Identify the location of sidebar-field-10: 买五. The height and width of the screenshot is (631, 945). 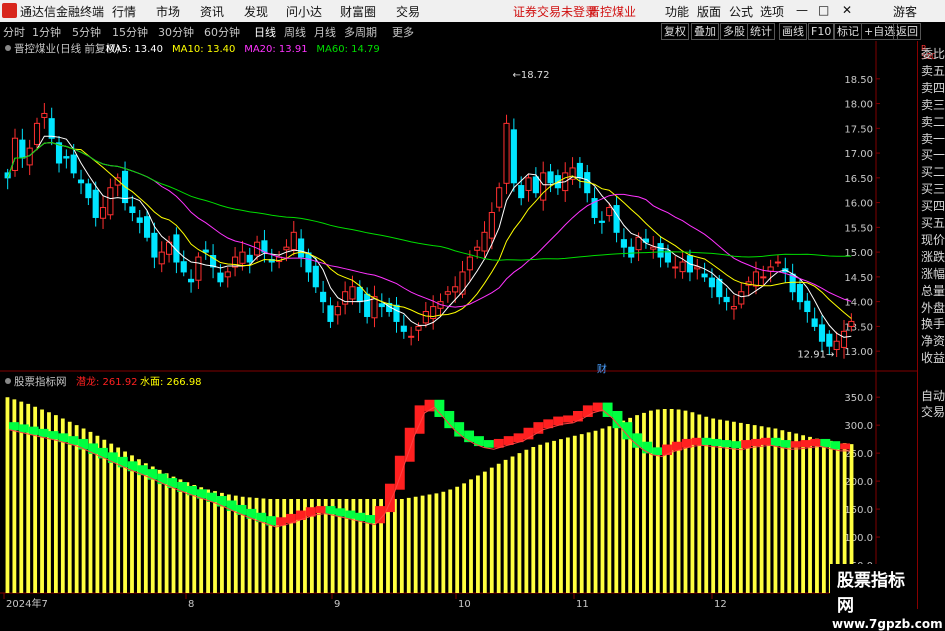
(933, 223).